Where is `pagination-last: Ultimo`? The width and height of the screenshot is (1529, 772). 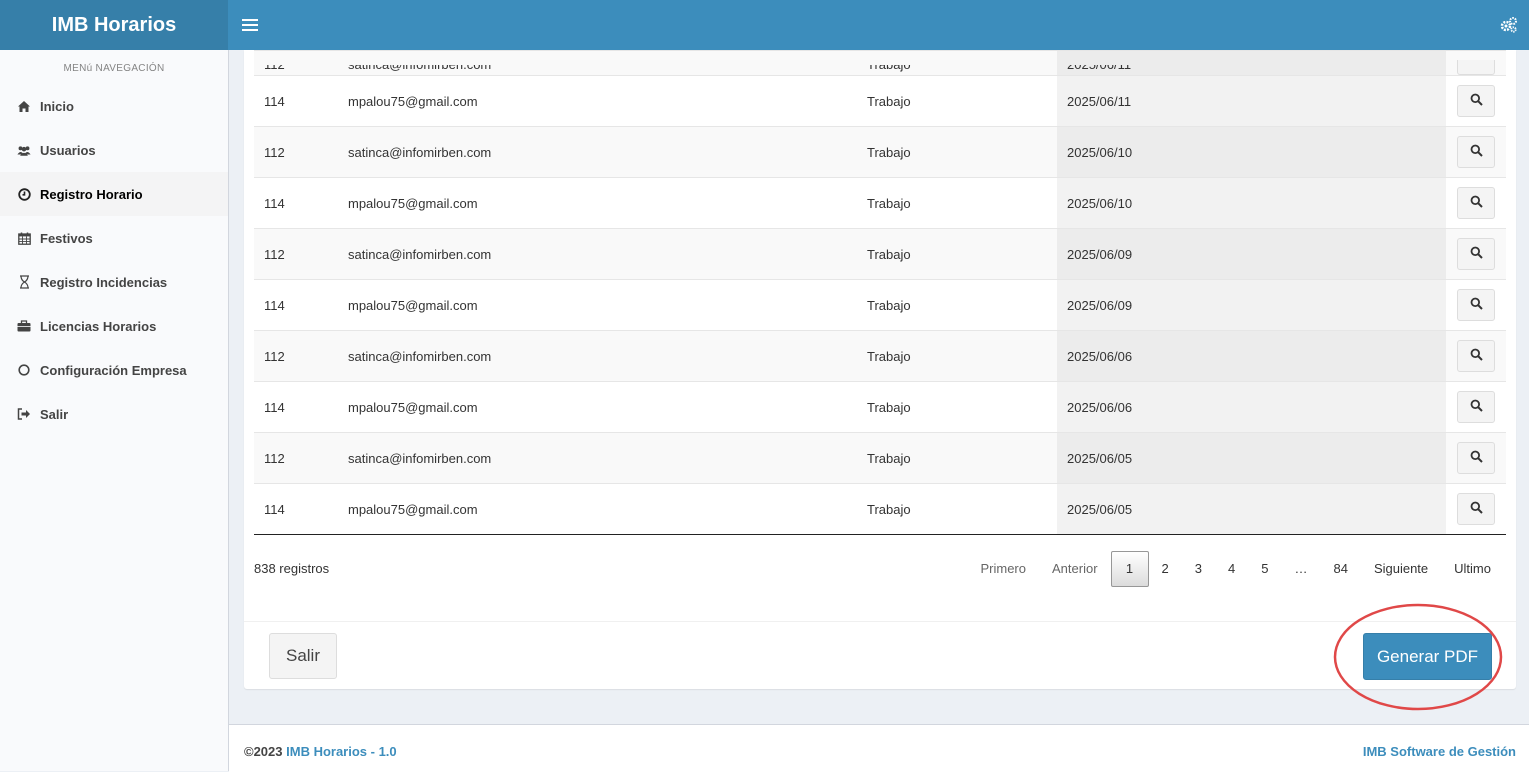
pagination-last: Ultimo is located at coordinates (1472, 569).